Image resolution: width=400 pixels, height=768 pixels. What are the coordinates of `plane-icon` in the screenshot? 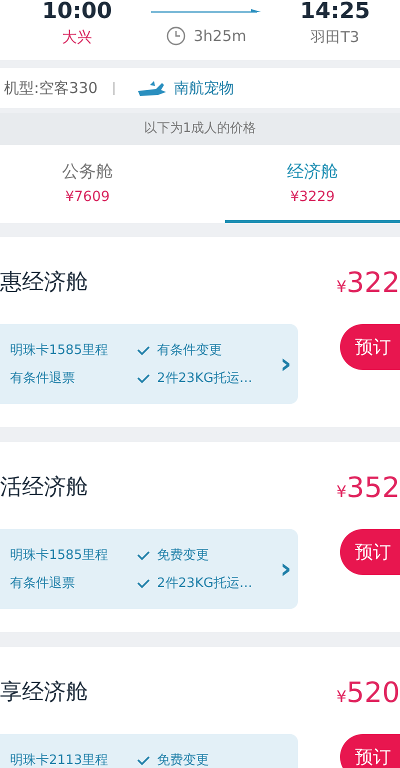 It's located at (151, 88).